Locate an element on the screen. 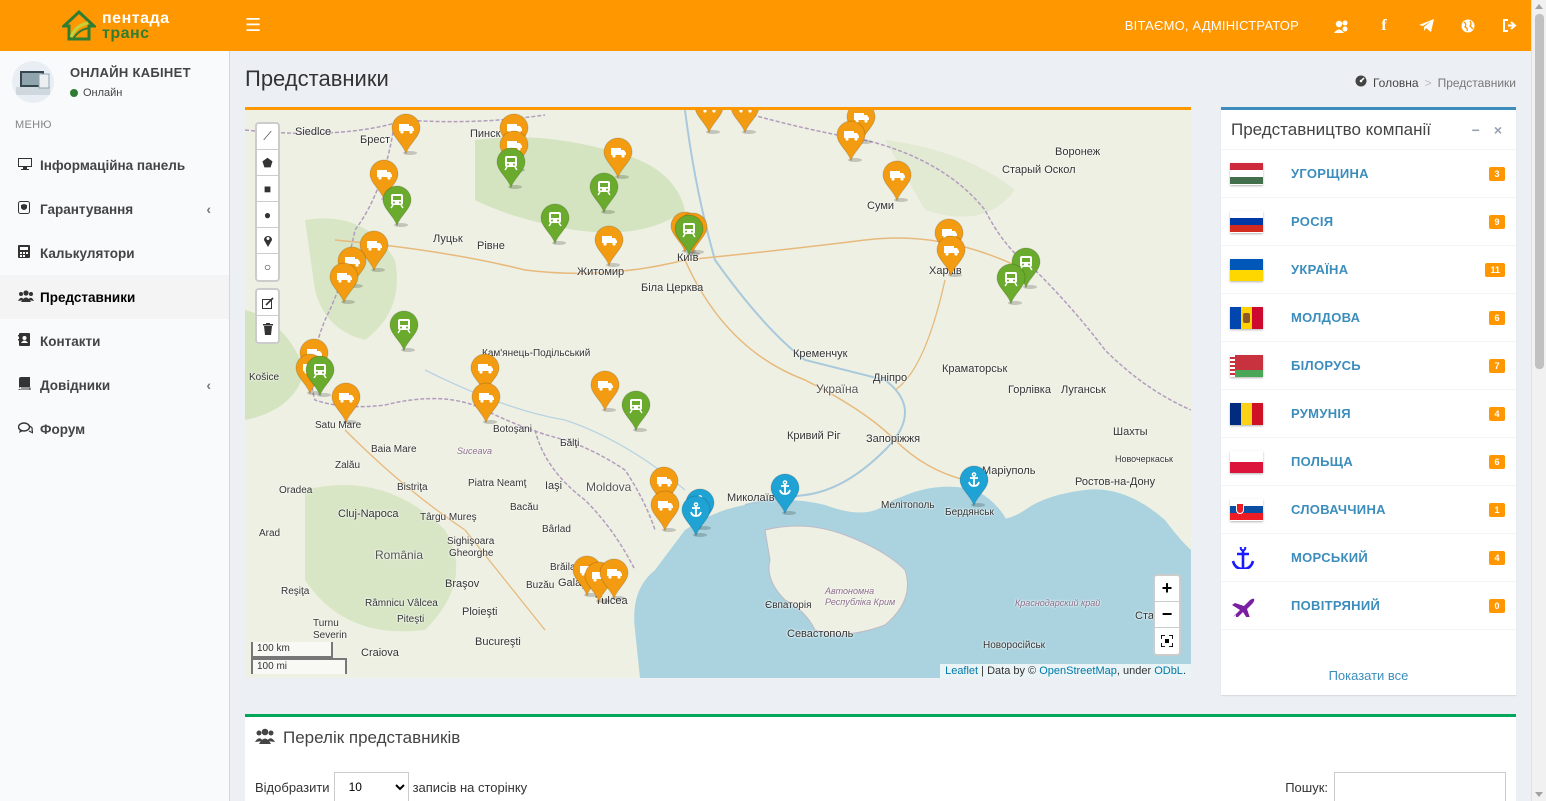 The width and height of the screenshot is (1546, 801). anchor-icon is located at coordinates (1246, 557).